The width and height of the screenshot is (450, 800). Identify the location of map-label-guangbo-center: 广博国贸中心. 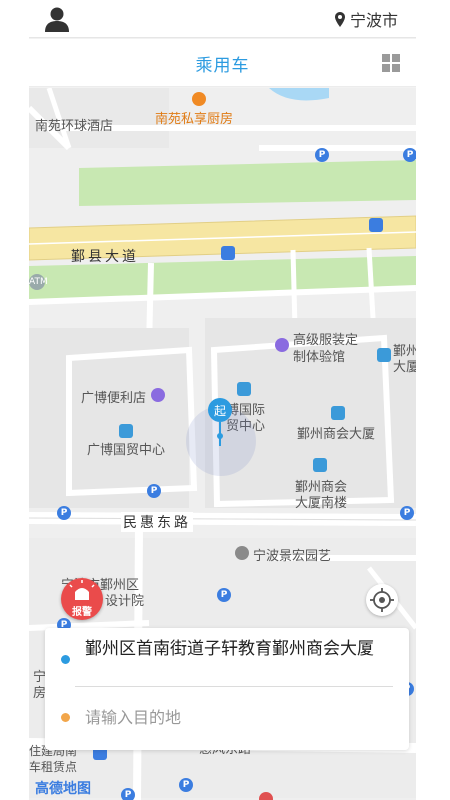
(126, 450).